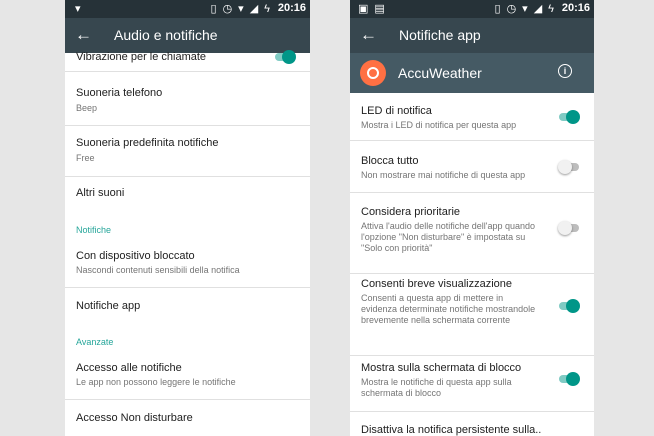  I want to click on setting-title: Suoneria telefono, so click(119, 93).